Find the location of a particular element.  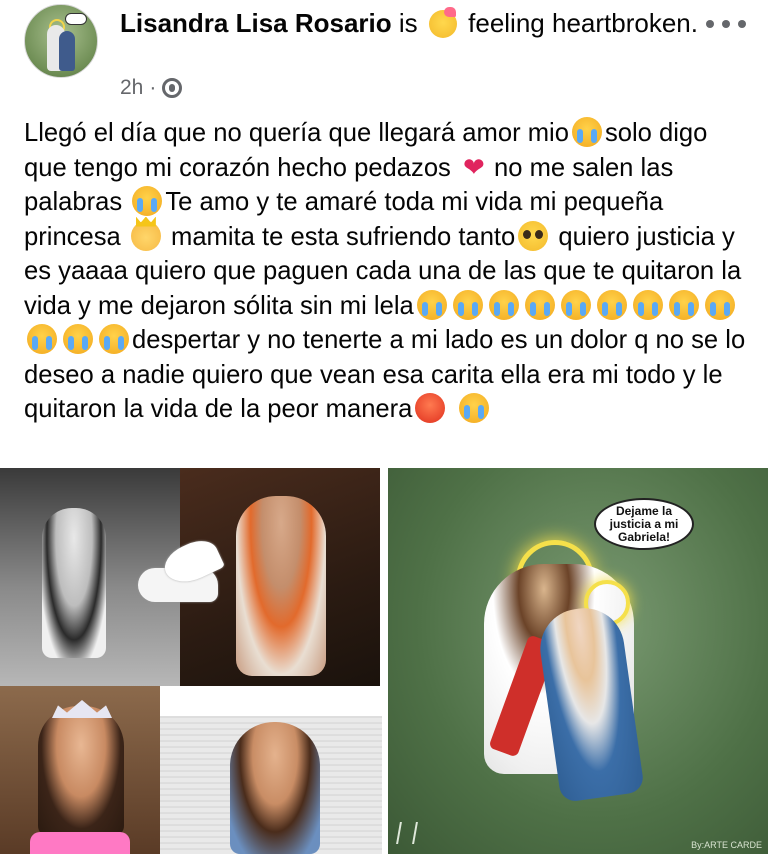

birthday-cake is located at coordinates (80, 843).